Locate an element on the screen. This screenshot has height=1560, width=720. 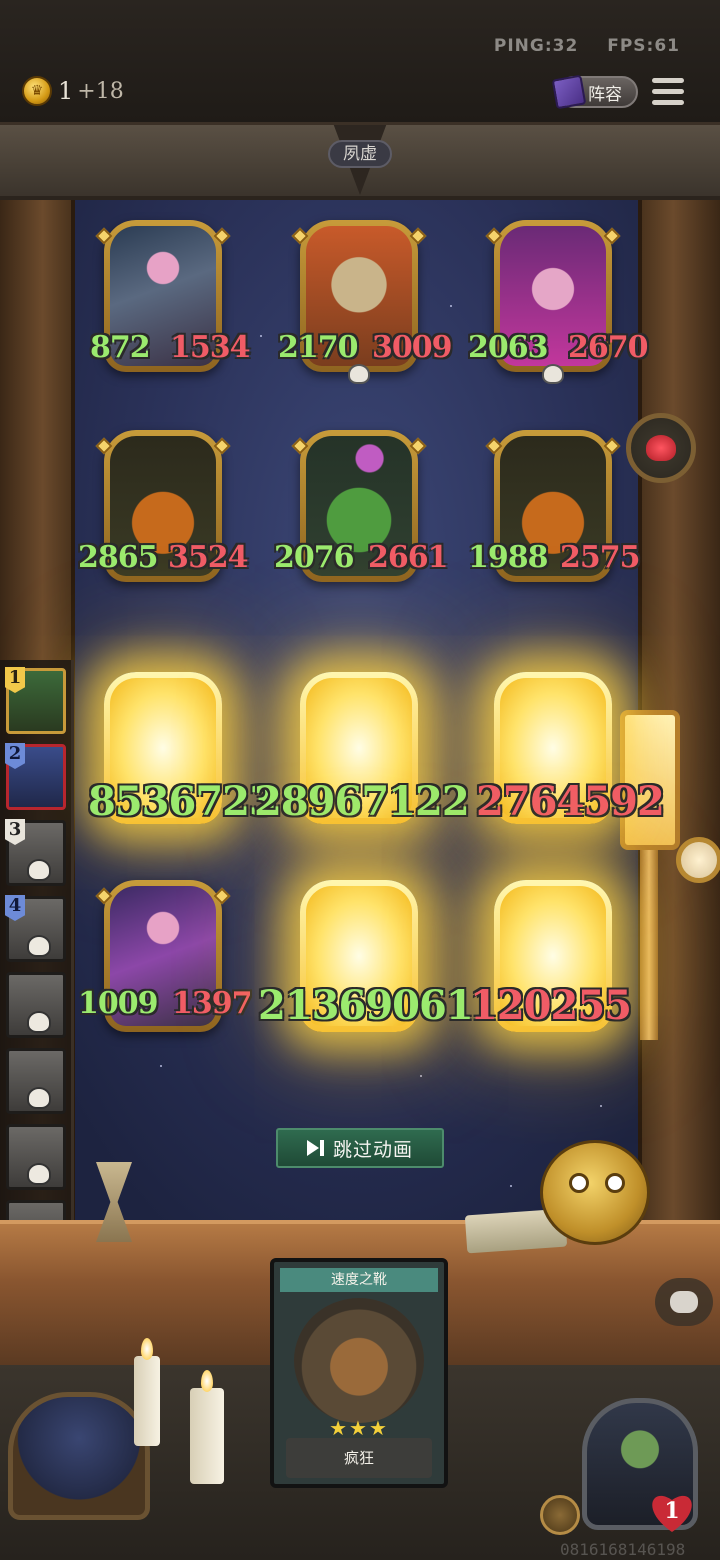
lineup-button: 阵容 is located at coordinates (594, 92).